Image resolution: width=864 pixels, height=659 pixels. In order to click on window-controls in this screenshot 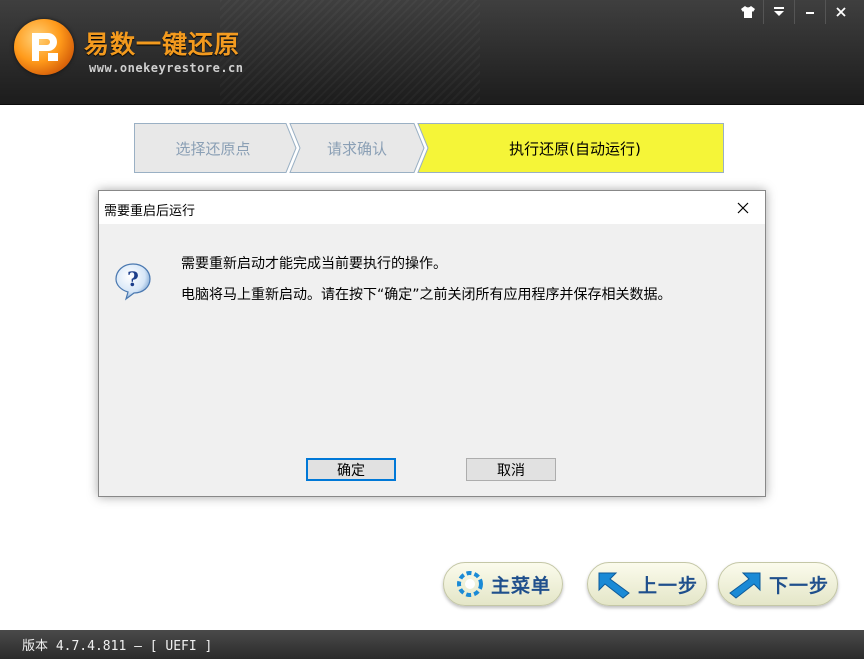, I will do `click(794, 12)`.